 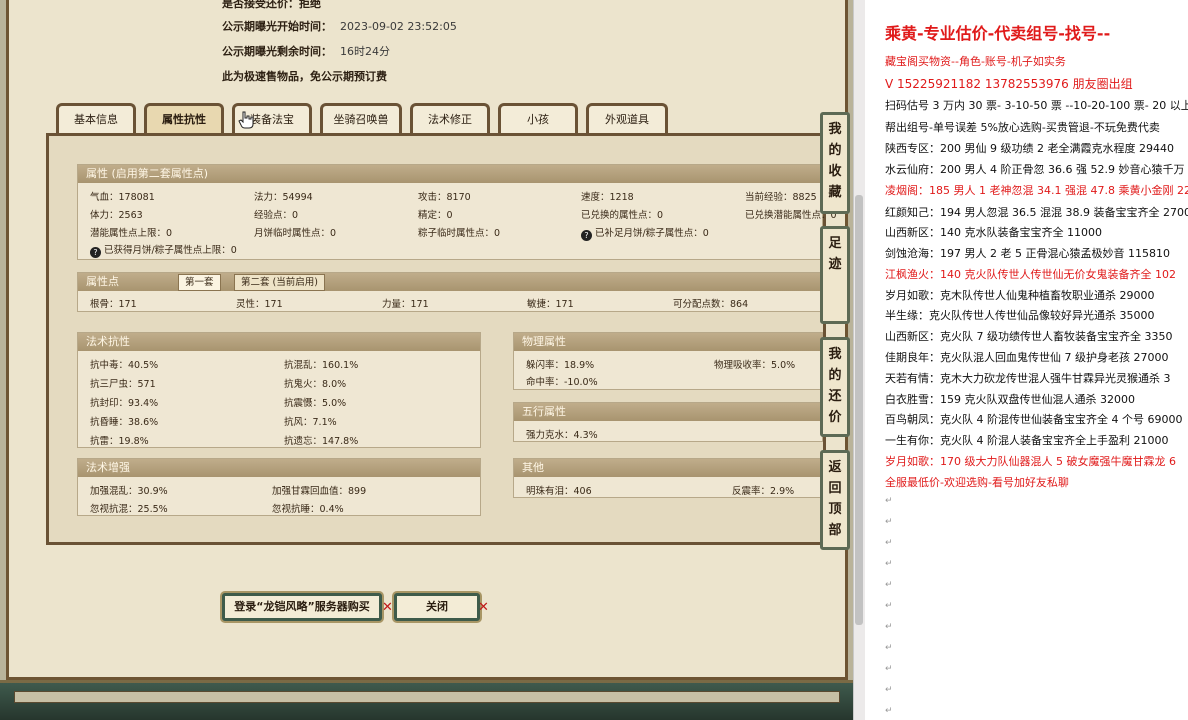 What do you see at coordinates (1009, 84) in the screenshot?
I see `ad-line: V 15225921182 13782553976 朋友圈出组` at bounding box center [1009, 84].